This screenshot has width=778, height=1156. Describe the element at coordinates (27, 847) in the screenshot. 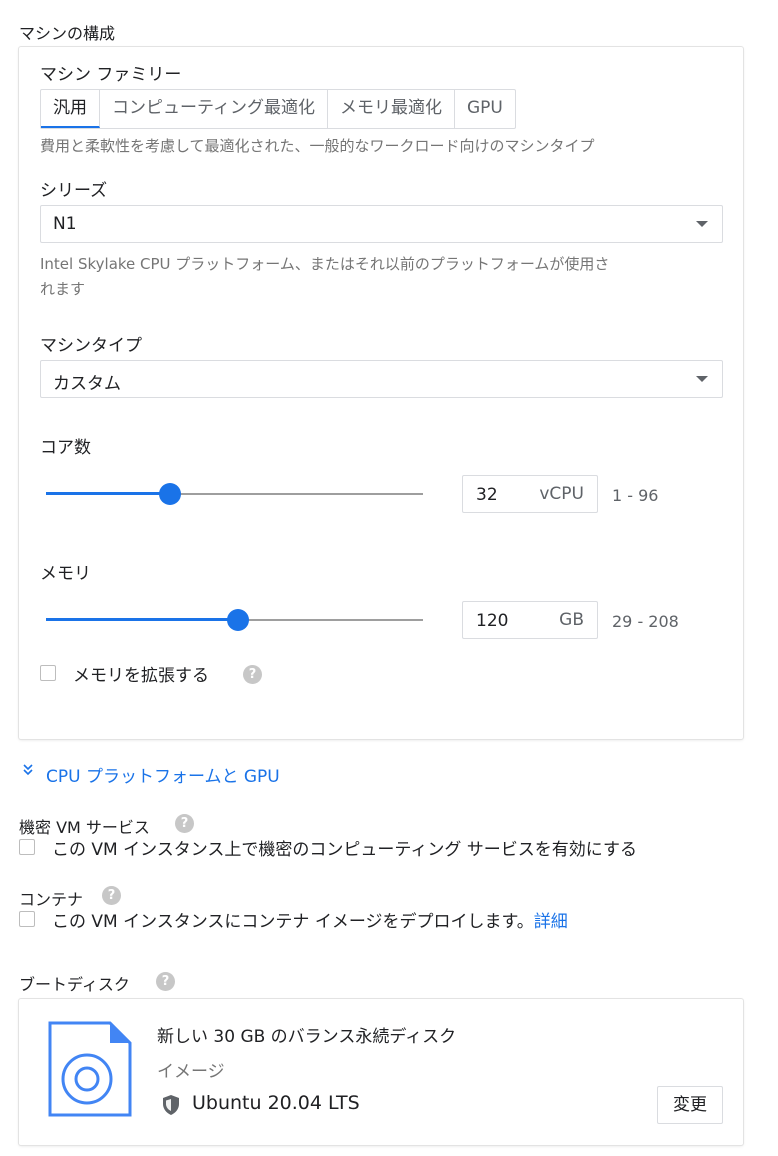

I see `confidential-vm-checkbox` at that location.